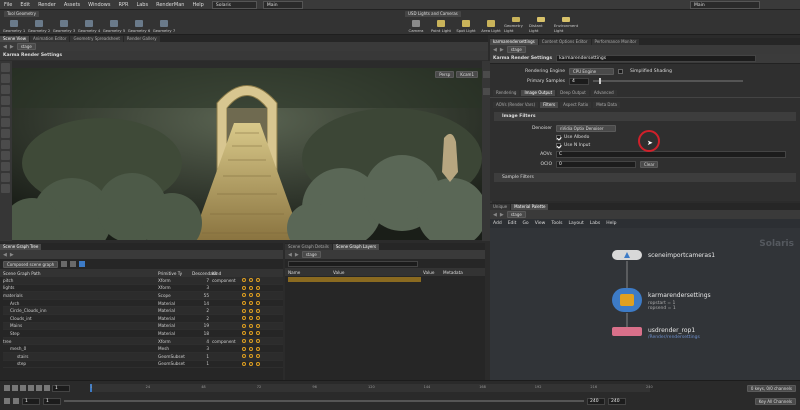 Image resolution: width=800 pixels, height=410 pixels. Describe the element at coordinates (164, 25) in the screenshot. I see `shelf-tool: Geometry 7` at that location.